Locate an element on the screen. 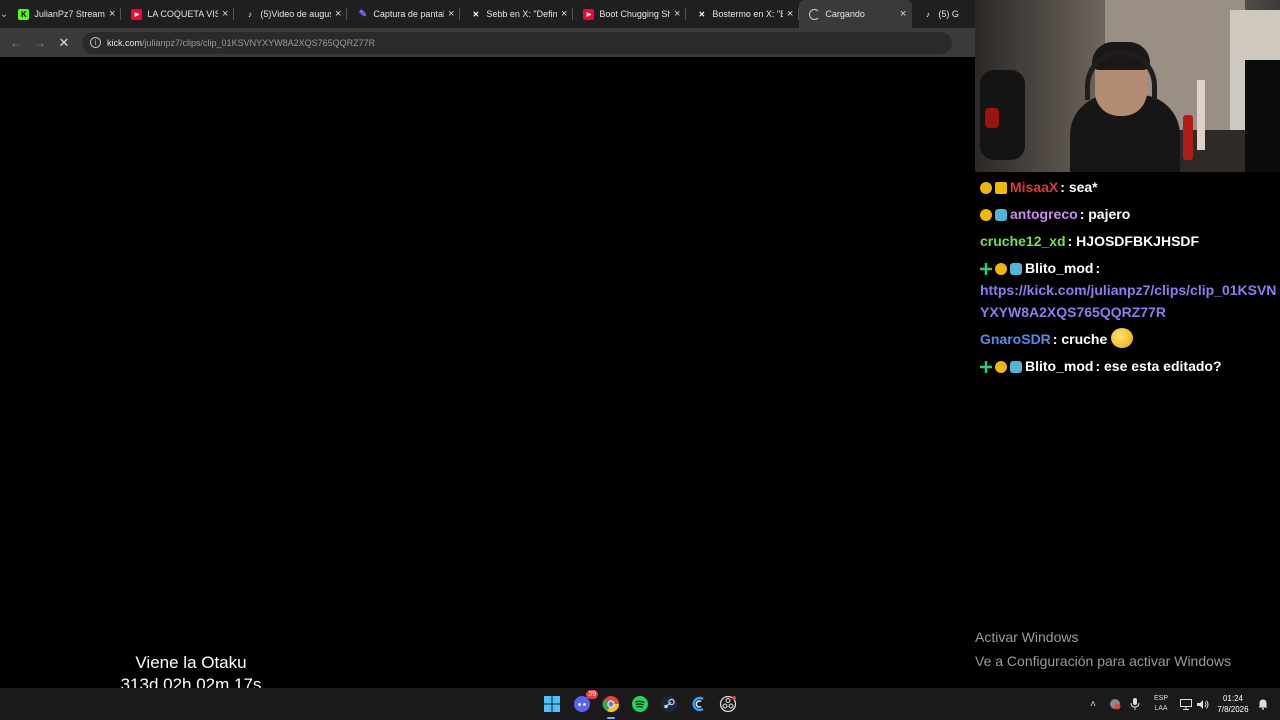  tab-title: Captura de pantall is located at coordinates (408, 14).